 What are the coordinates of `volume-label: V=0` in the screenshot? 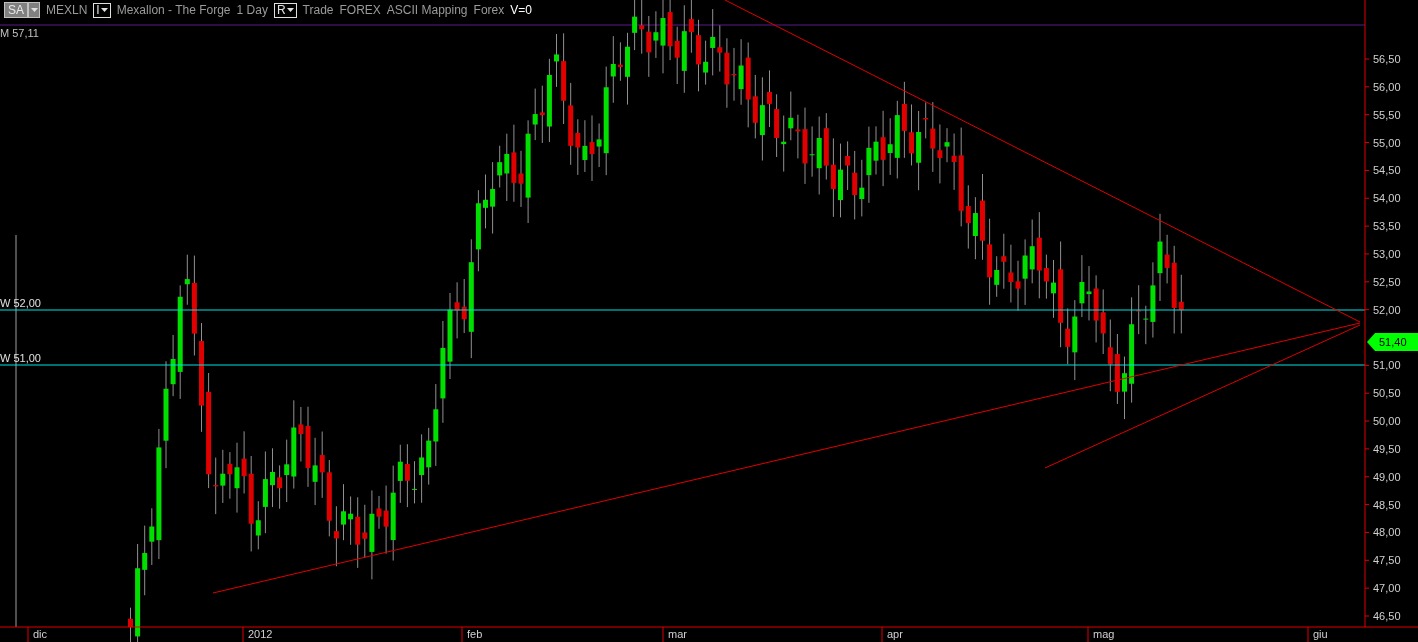 It's located at (521, 10).